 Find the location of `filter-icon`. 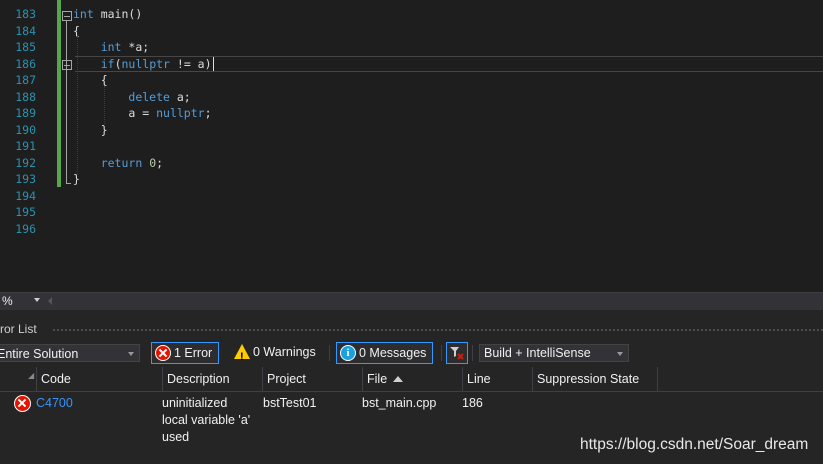

filter-icon is located at coordinates (457, 353).